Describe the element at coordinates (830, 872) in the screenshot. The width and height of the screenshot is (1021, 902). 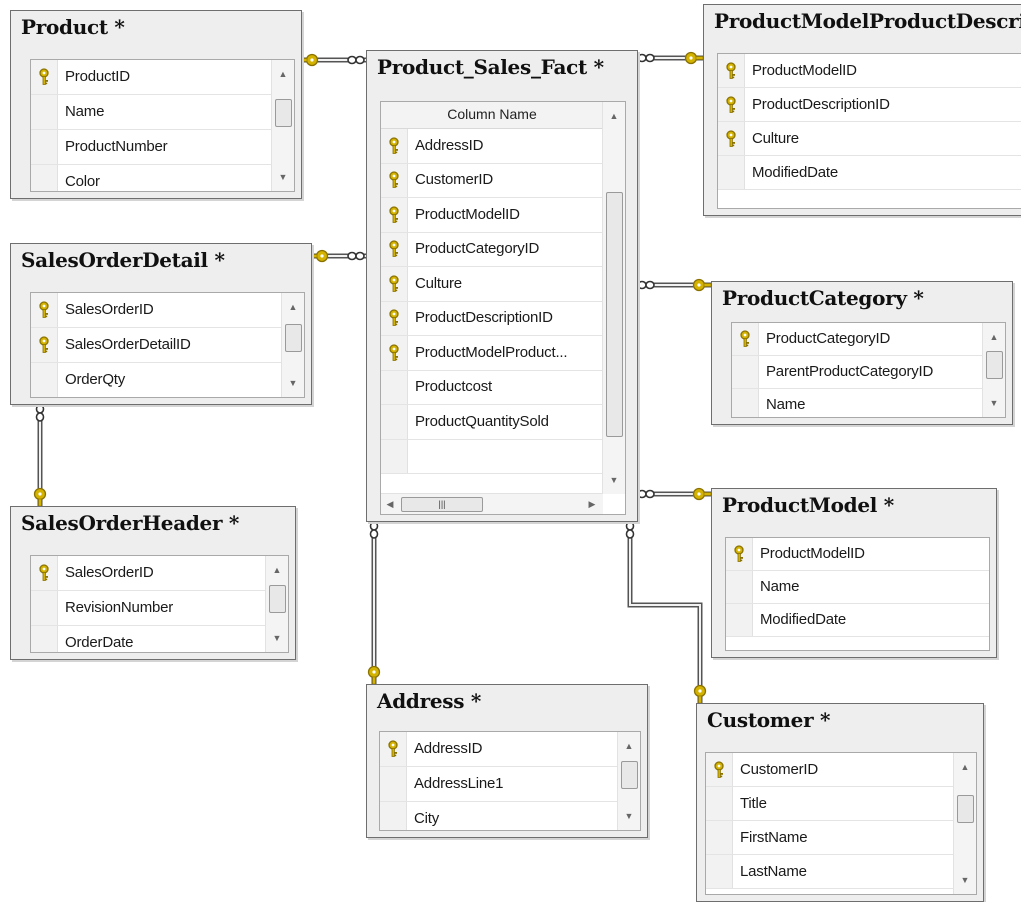
I see `column-row: LastName` at that location.